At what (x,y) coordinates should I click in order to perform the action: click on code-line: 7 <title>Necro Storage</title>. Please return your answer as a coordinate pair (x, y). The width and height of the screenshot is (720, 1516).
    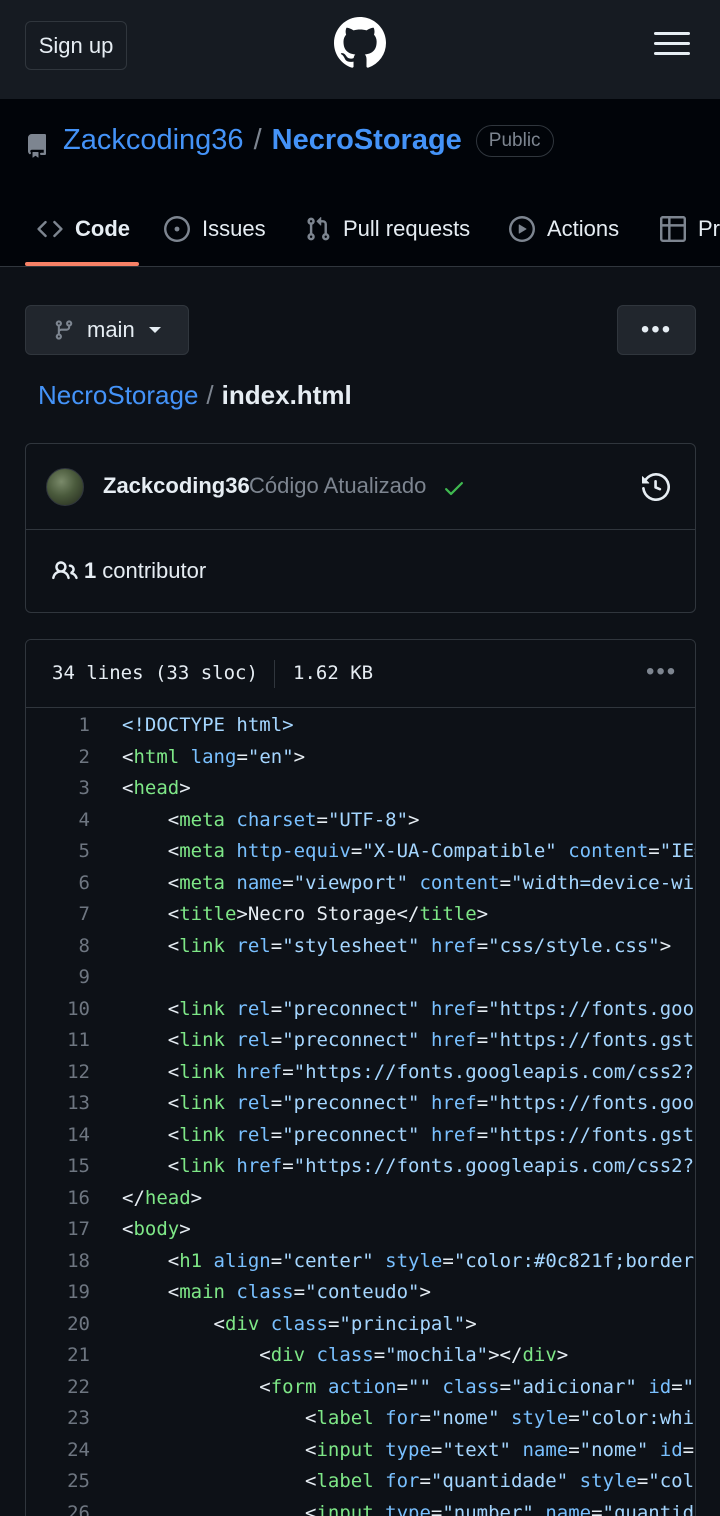
    Looking at the image, I should click on (360, 915).